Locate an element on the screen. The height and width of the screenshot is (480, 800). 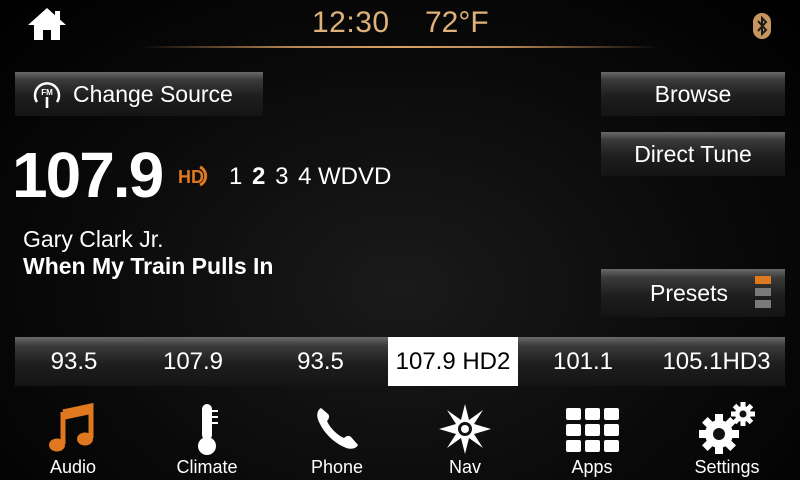
dock-label: Settings is located at coordinates (727, 467).